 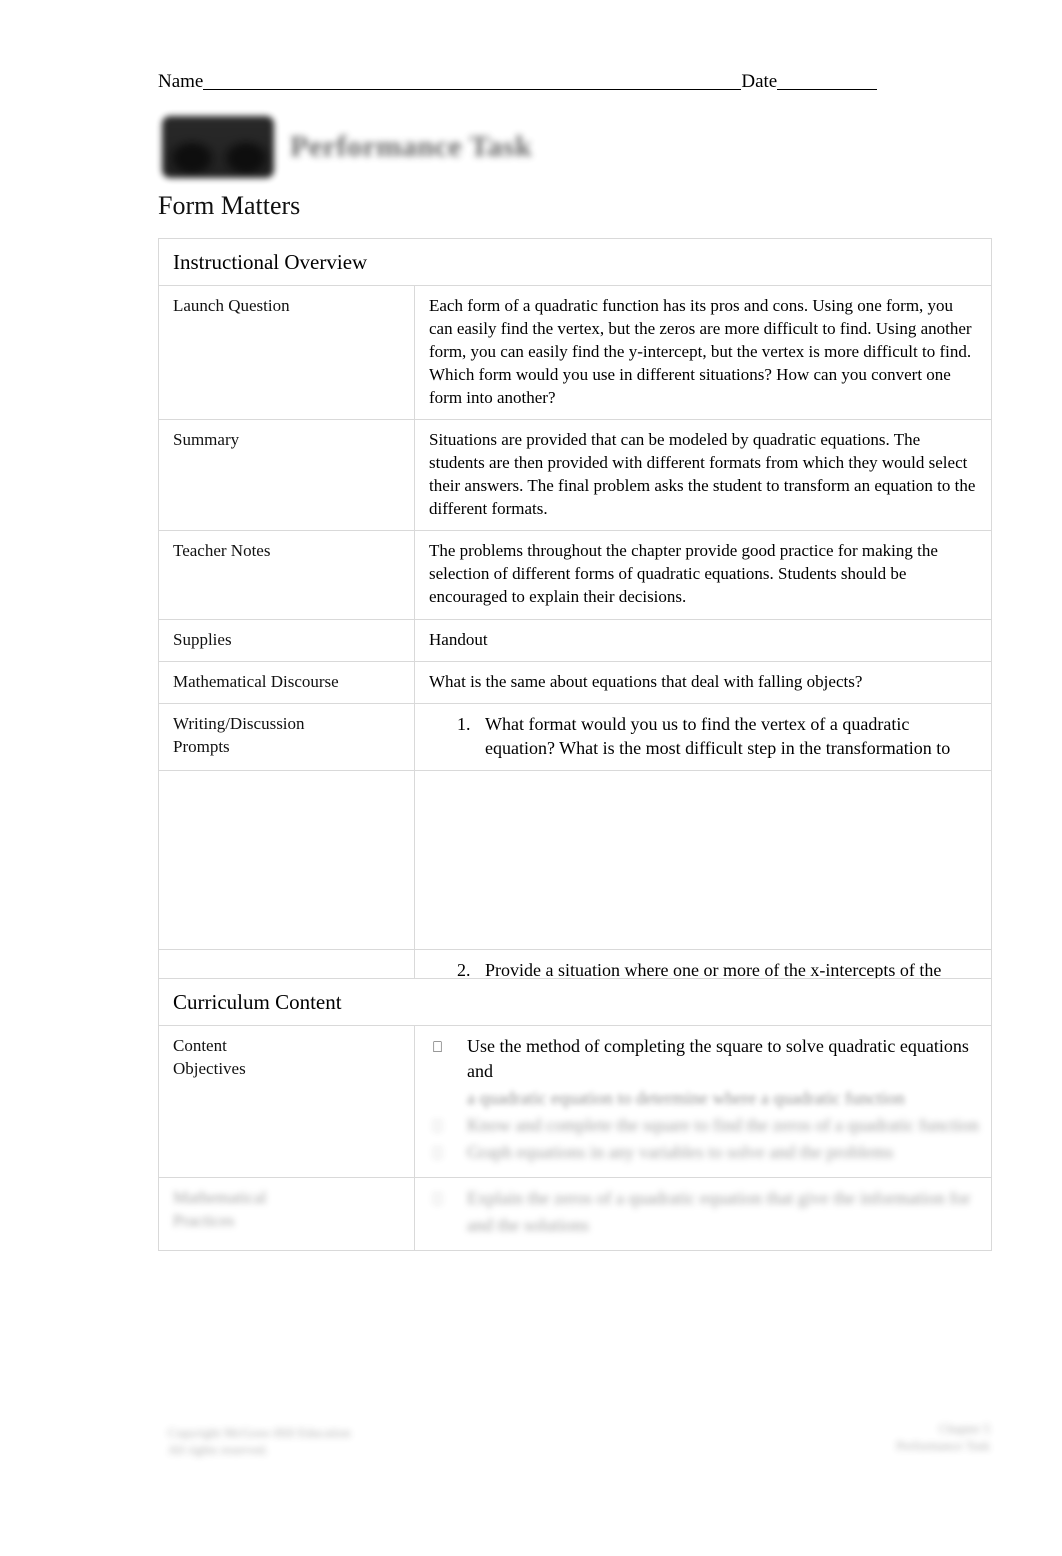 What do you see at coordinates (759, 81) in the screenshot?
I see `date-label: Date` at bounding box center [759, 81].